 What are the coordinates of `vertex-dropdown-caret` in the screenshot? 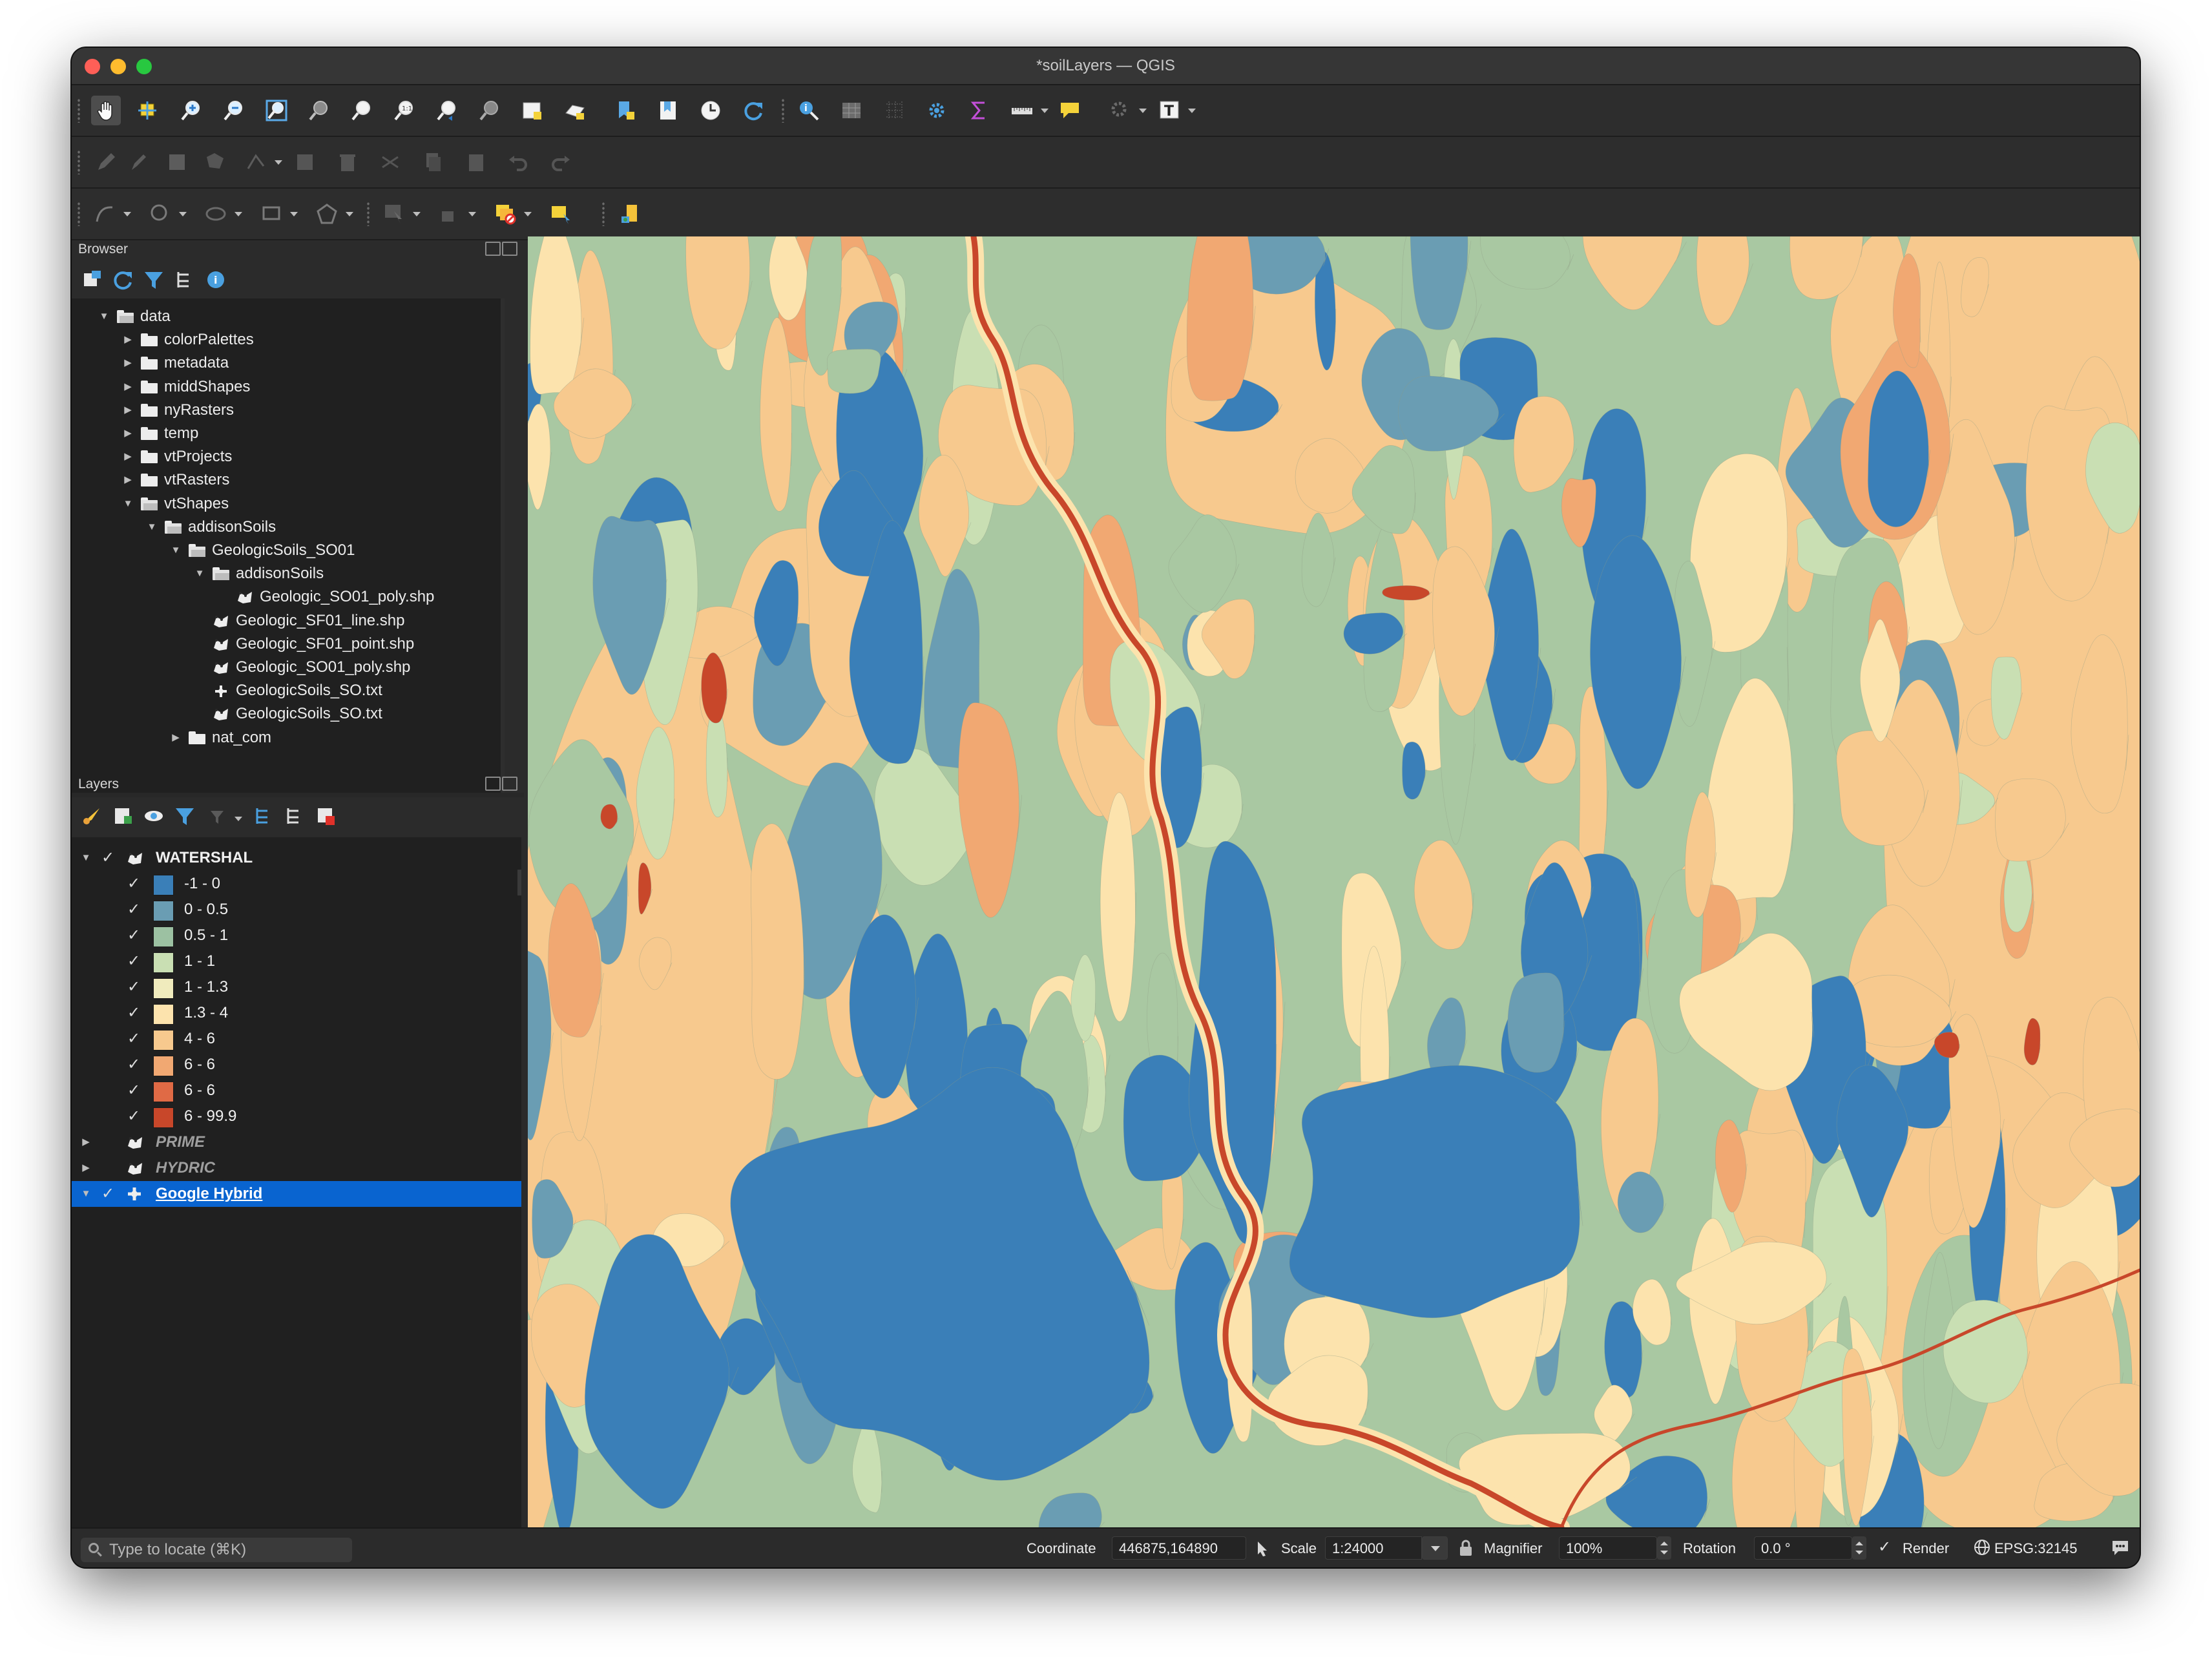 It's located at (279, 162).